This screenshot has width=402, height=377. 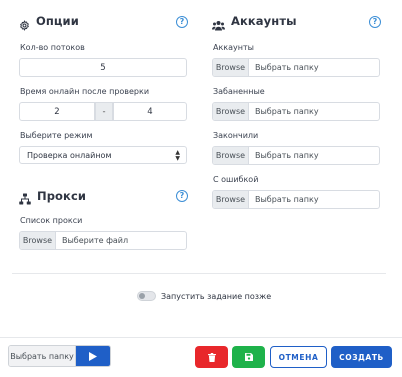 What do you see at coordinates (85, 91) in the screenshot?
I see `online-time-label: Время онлайн после проверки` at bounding box center [85, 91].